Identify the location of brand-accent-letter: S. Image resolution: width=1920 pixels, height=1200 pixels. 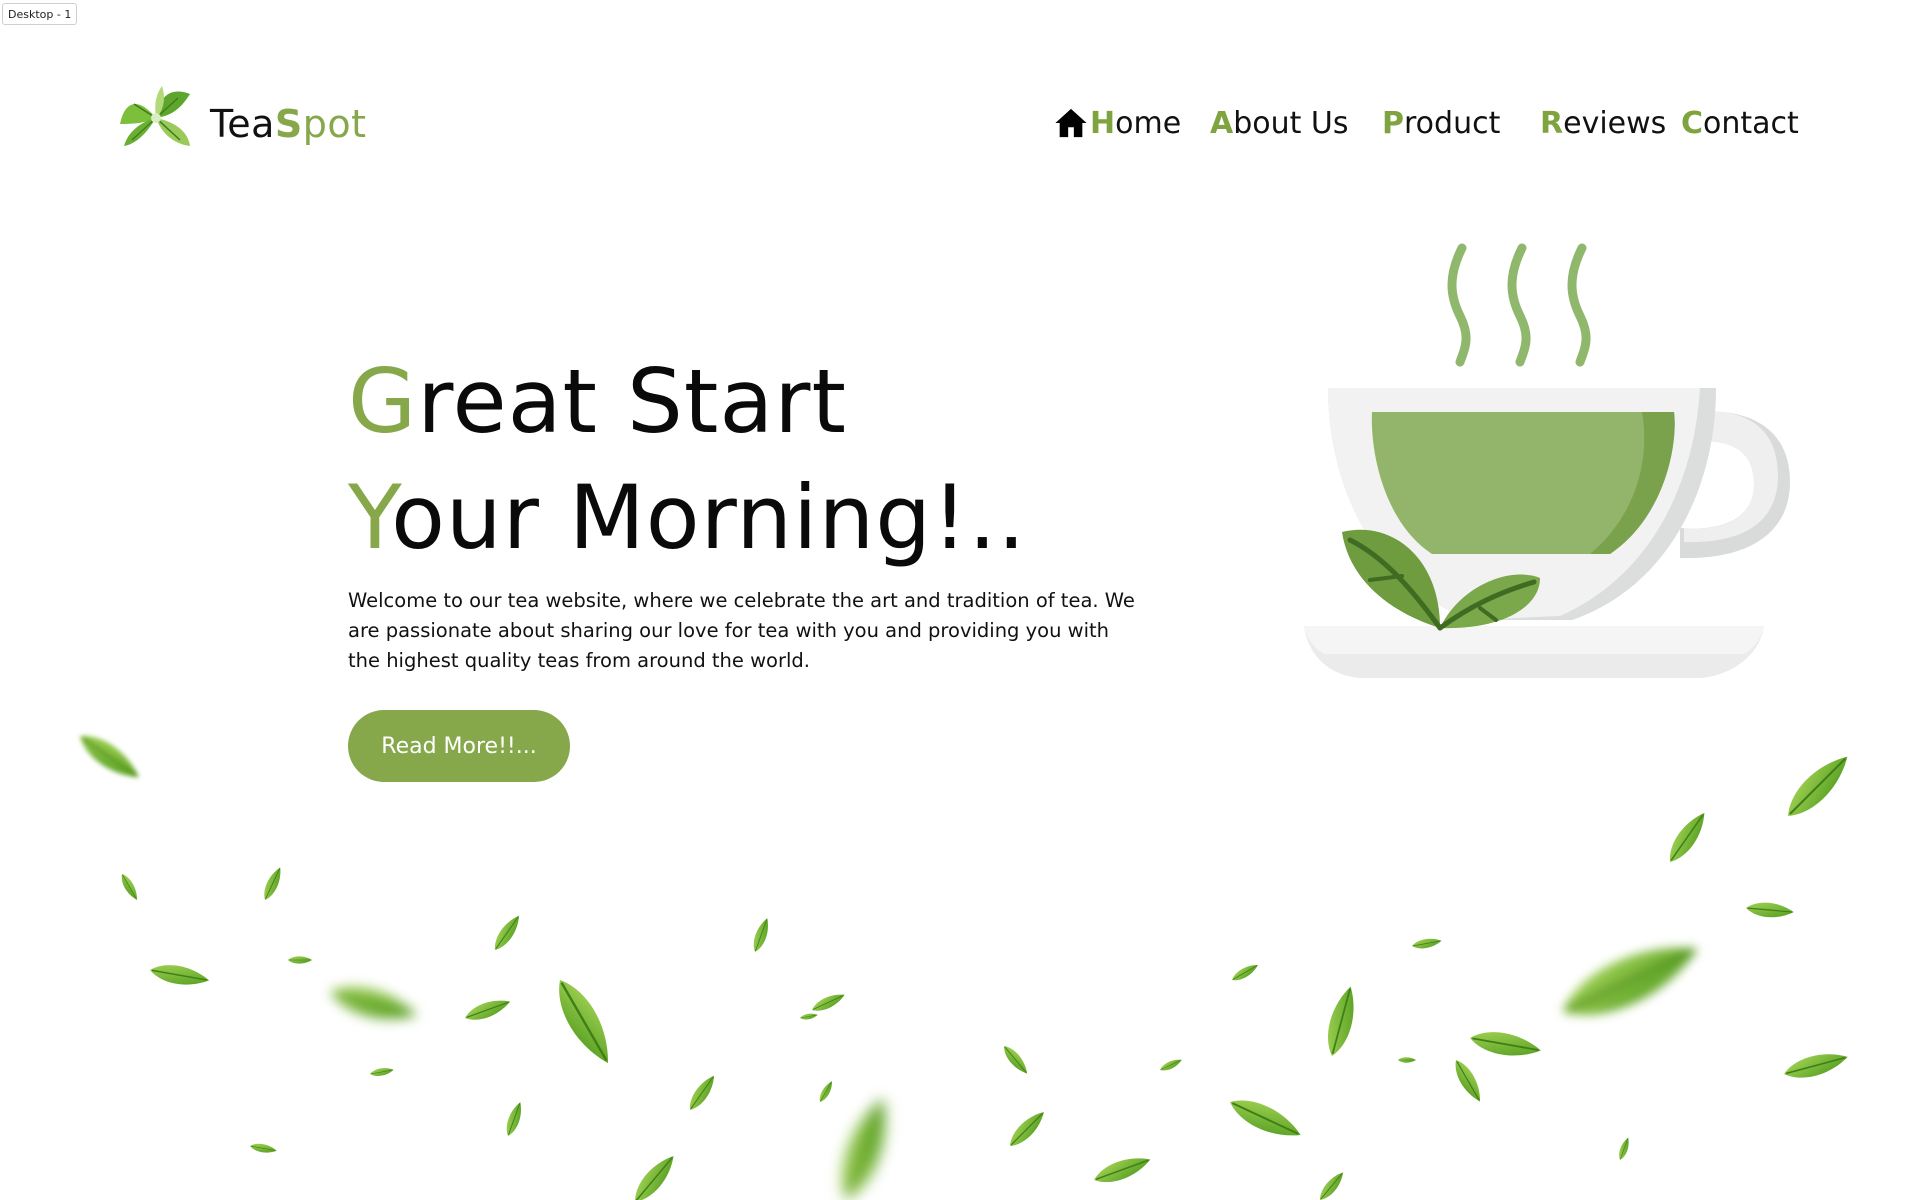
(288, 124).